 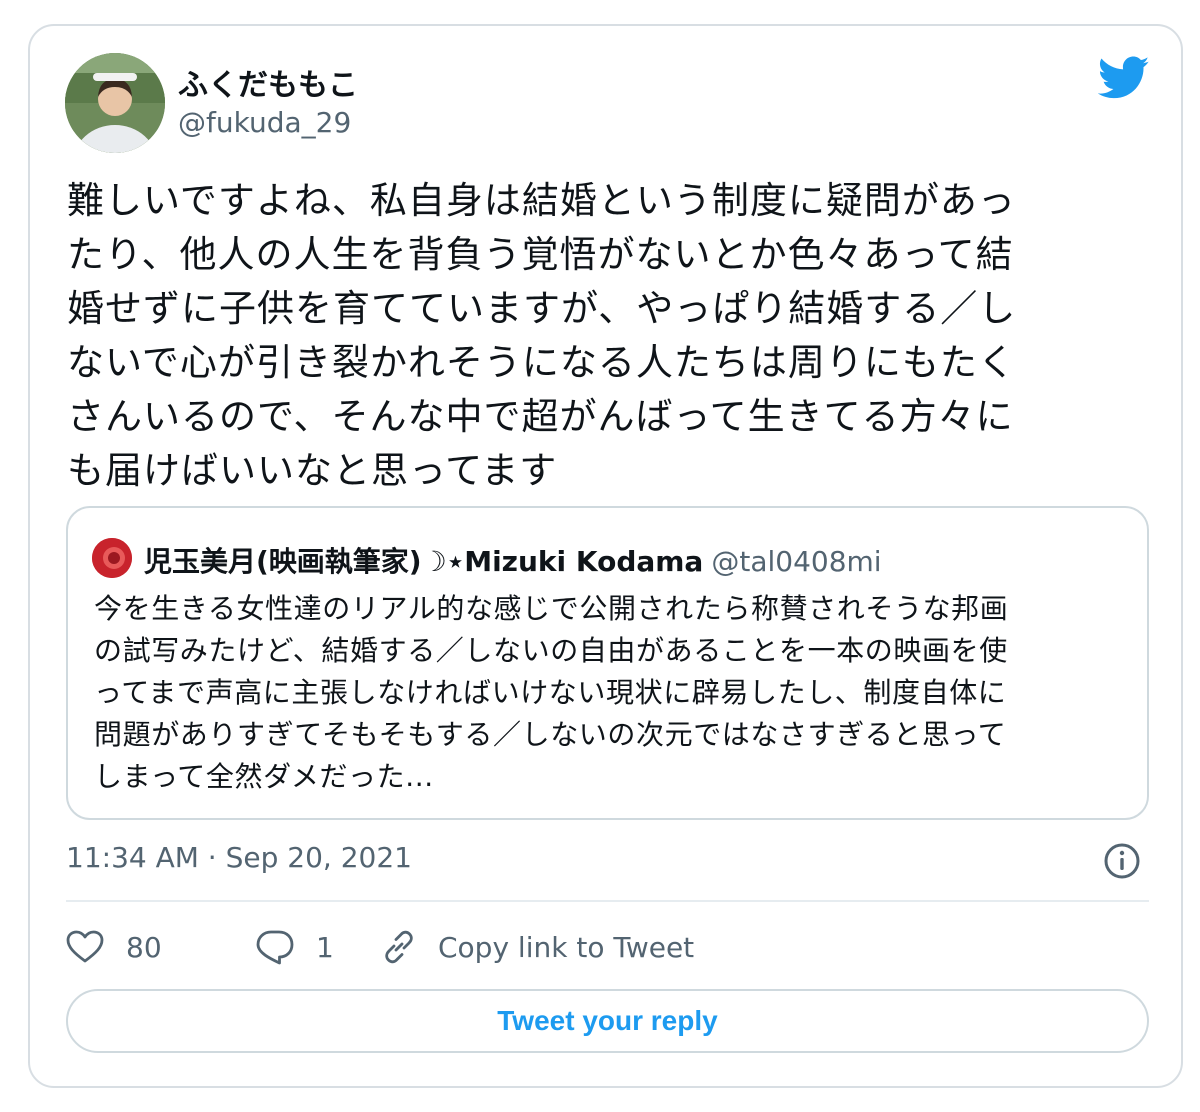 I want to click on quoted-header: 児玉美月(映画執筆家)☽⋆Mizuki Kodama @tal0408mi, so click(x=513, y=560).